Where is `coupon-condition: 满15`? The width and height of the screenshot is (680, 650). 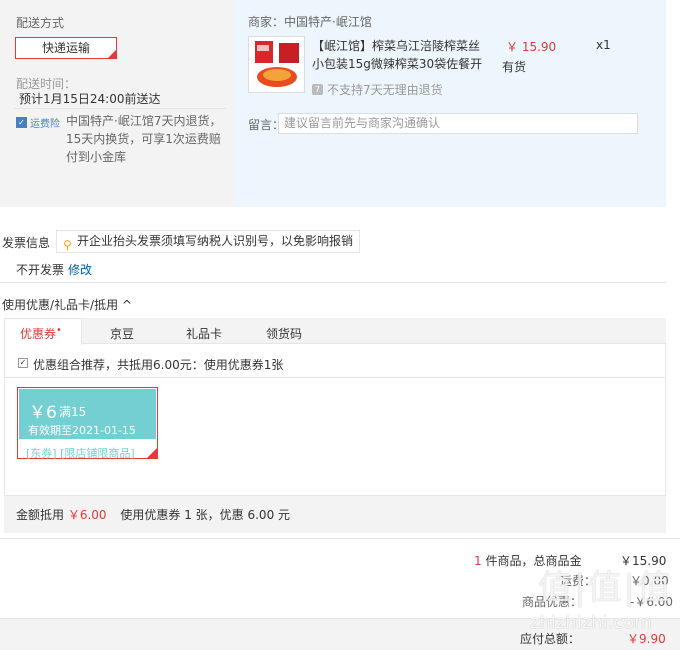
coupon-condition: 满15 is located at coordinates (73, 412).